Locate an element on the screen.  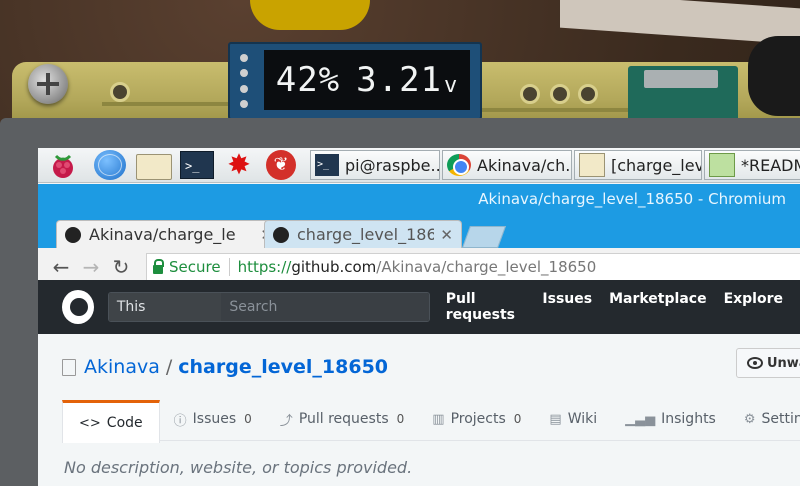
back-arrow-icon: ← is located at coordinates (61, 267).